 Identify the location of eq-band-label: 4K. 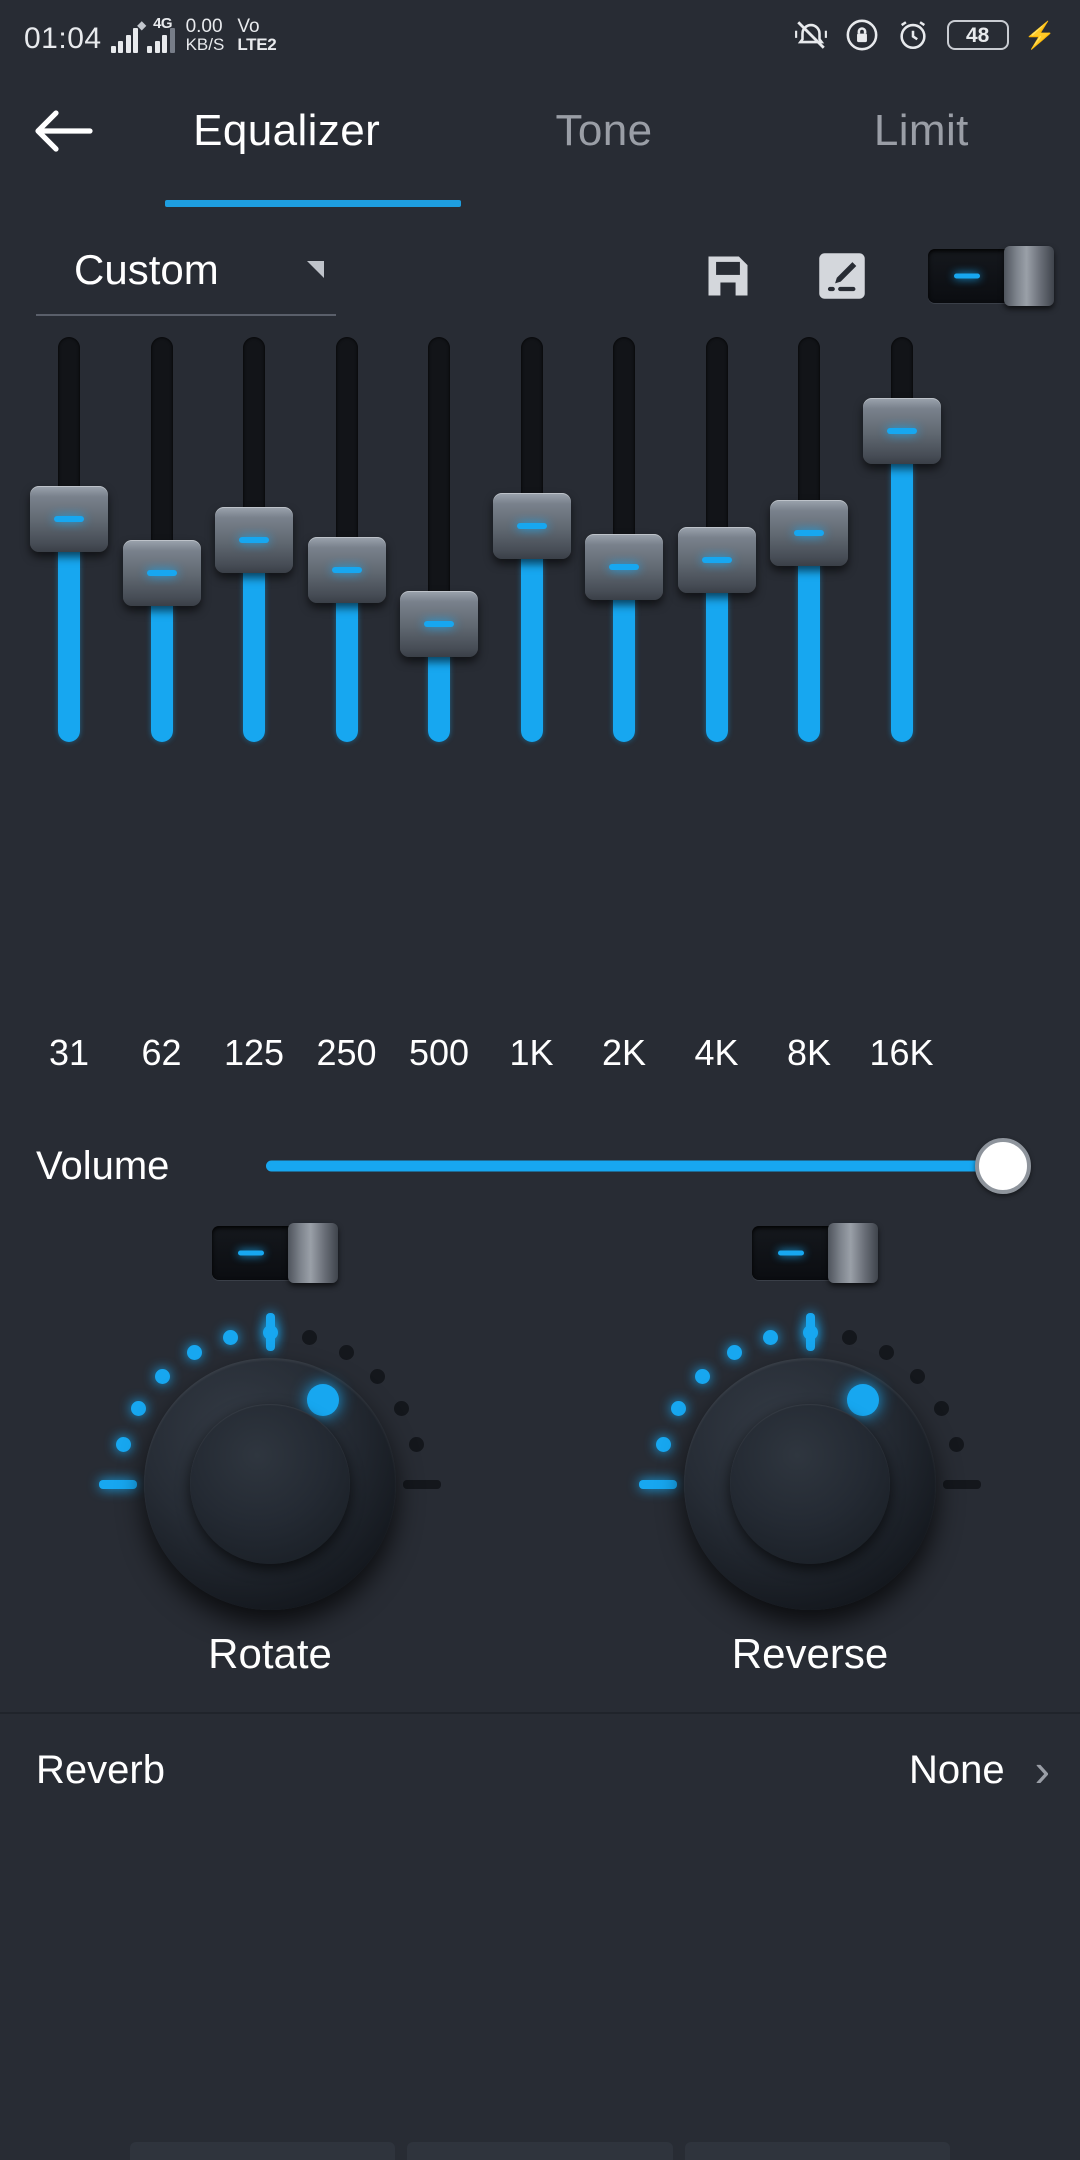
(716, 1052).